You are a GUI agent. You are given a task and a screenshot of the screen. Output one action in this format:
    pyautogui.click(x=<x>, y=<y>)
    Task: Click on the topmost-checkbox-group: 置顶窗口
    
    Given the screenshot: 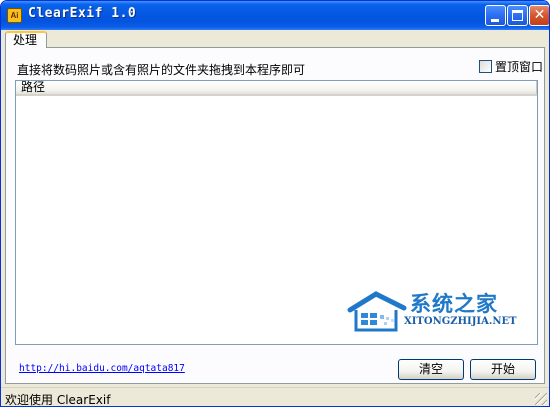 What is the action you would take?
    pyautogui.click(x=511, y=66)
    